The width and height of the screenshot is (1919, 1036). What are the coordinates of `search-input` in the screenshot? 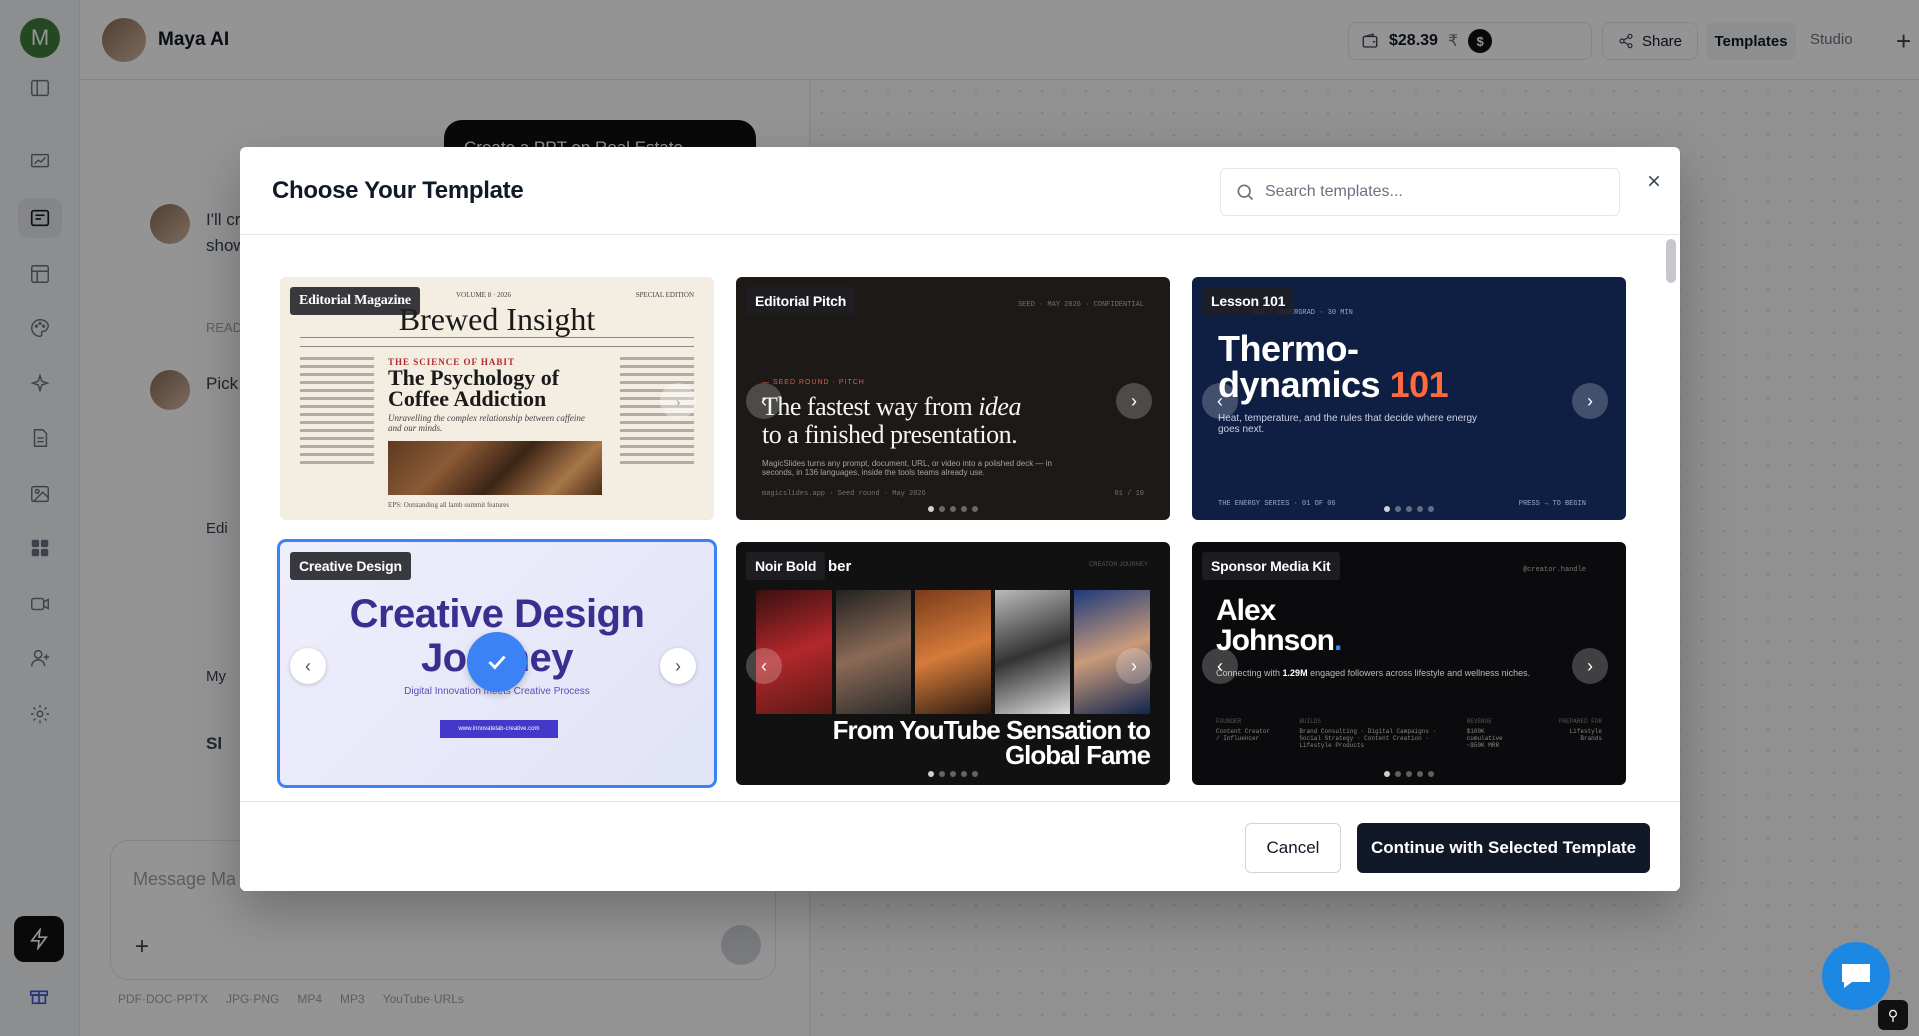 It's located at (1430, 192).